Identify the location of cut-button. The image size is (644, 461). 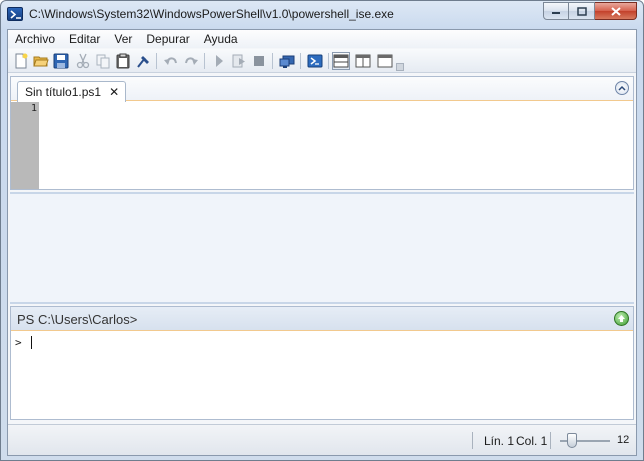
(83, 61).